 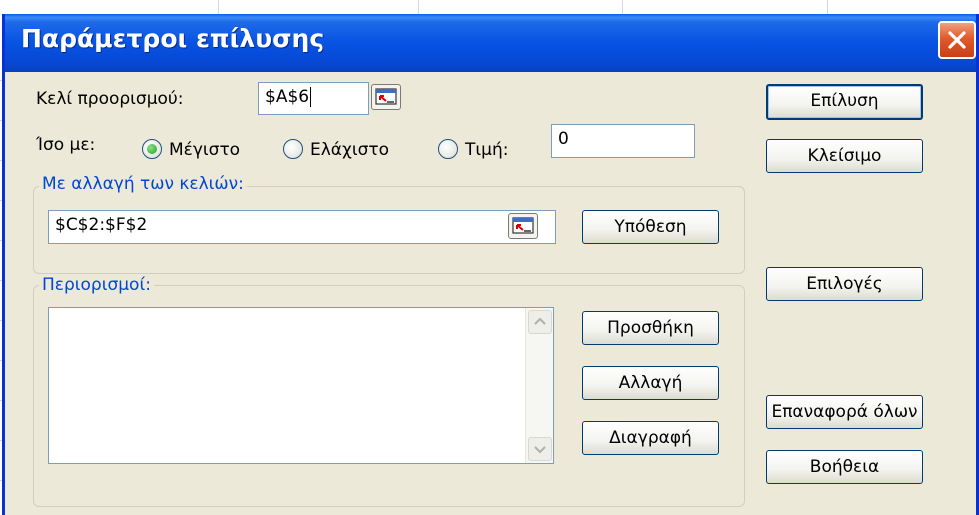 I want to click on changing-cells-value: $C$2:$F$2, so click(x=101, y=225).